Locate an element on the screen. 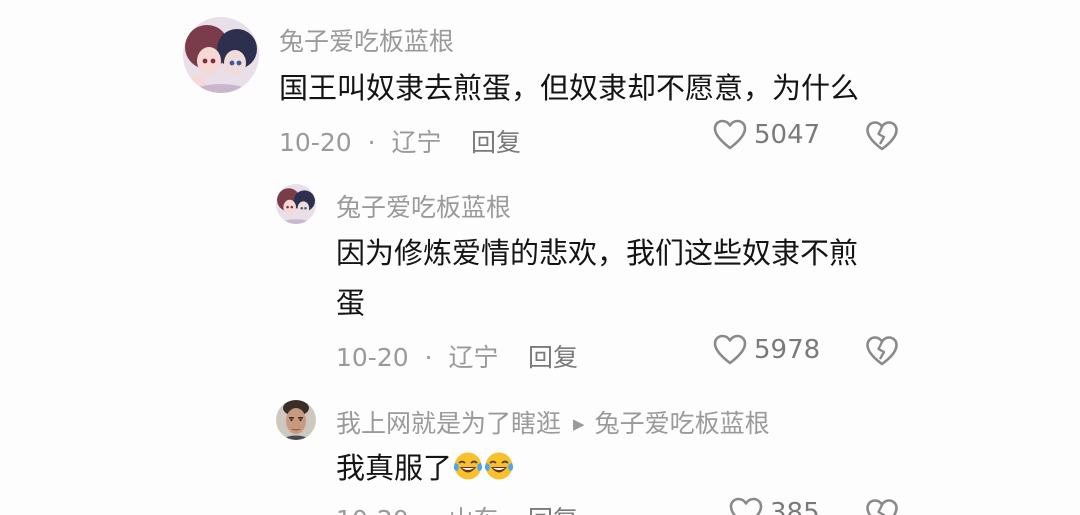 The width and height of the screenshot is (1080, 515). reply-text: 我真服了 is located at coordinates (425, 468).